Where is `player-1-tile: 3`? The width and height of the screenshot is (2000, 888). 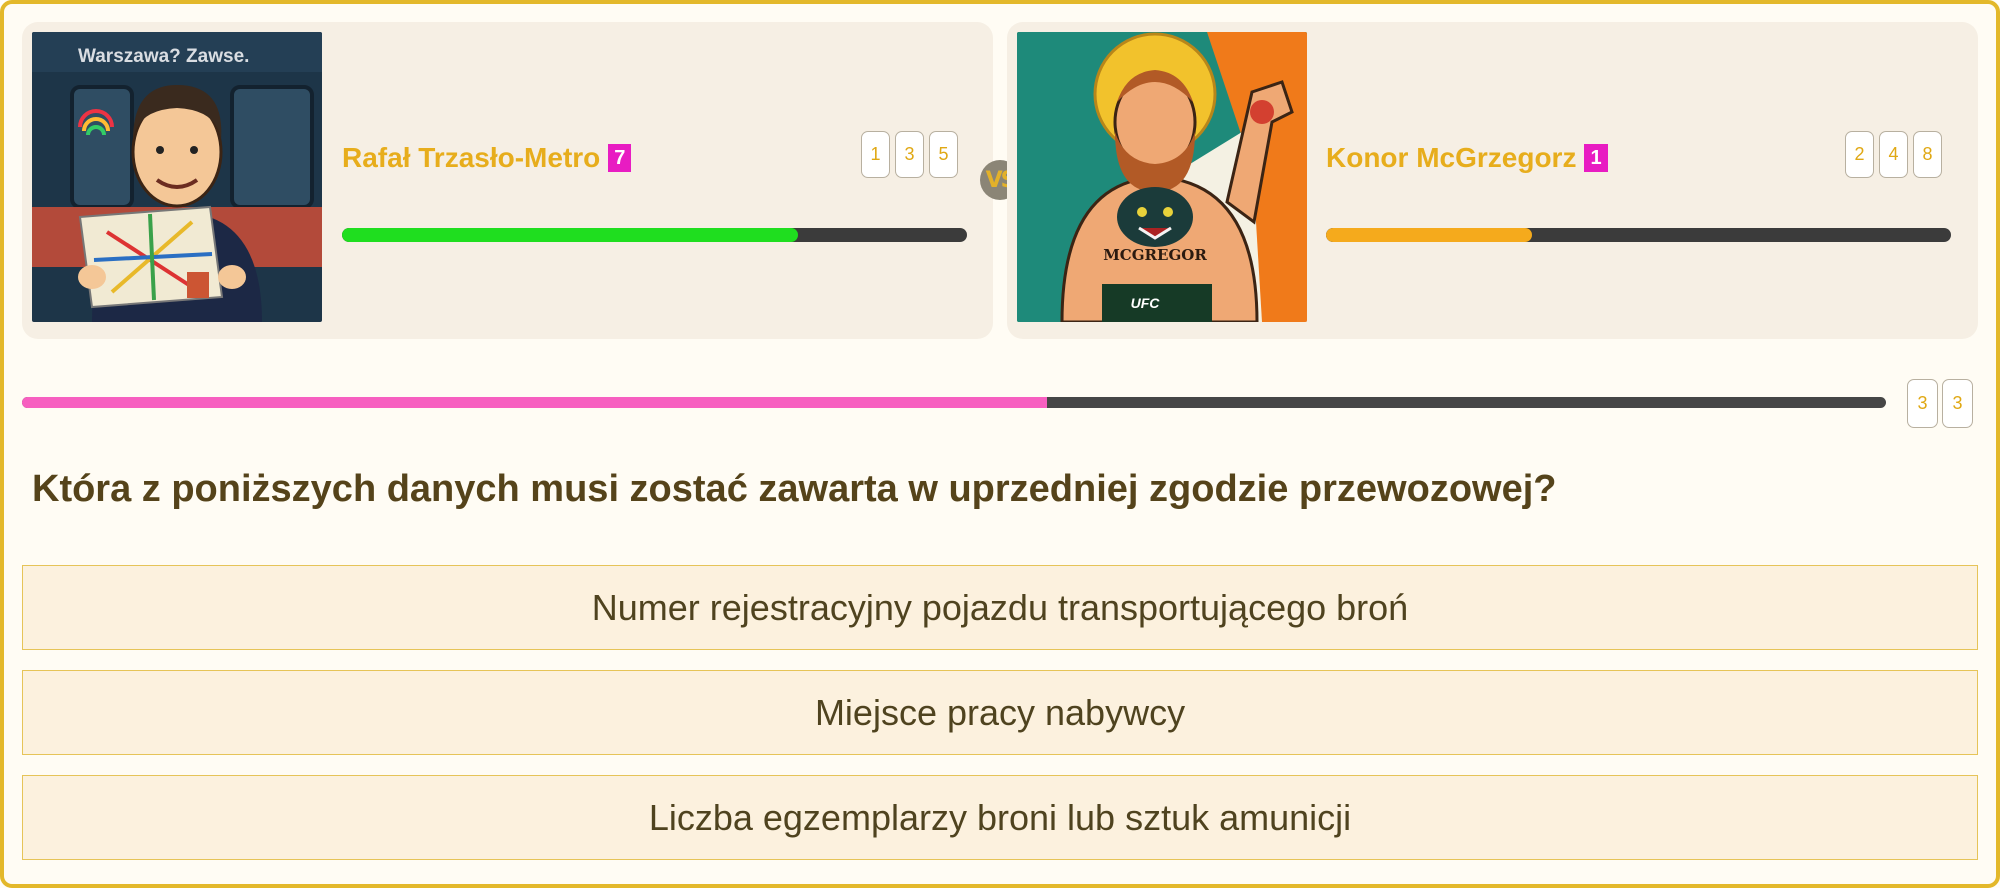
player-1-tile: 3 is located at coordinates (909, 154).